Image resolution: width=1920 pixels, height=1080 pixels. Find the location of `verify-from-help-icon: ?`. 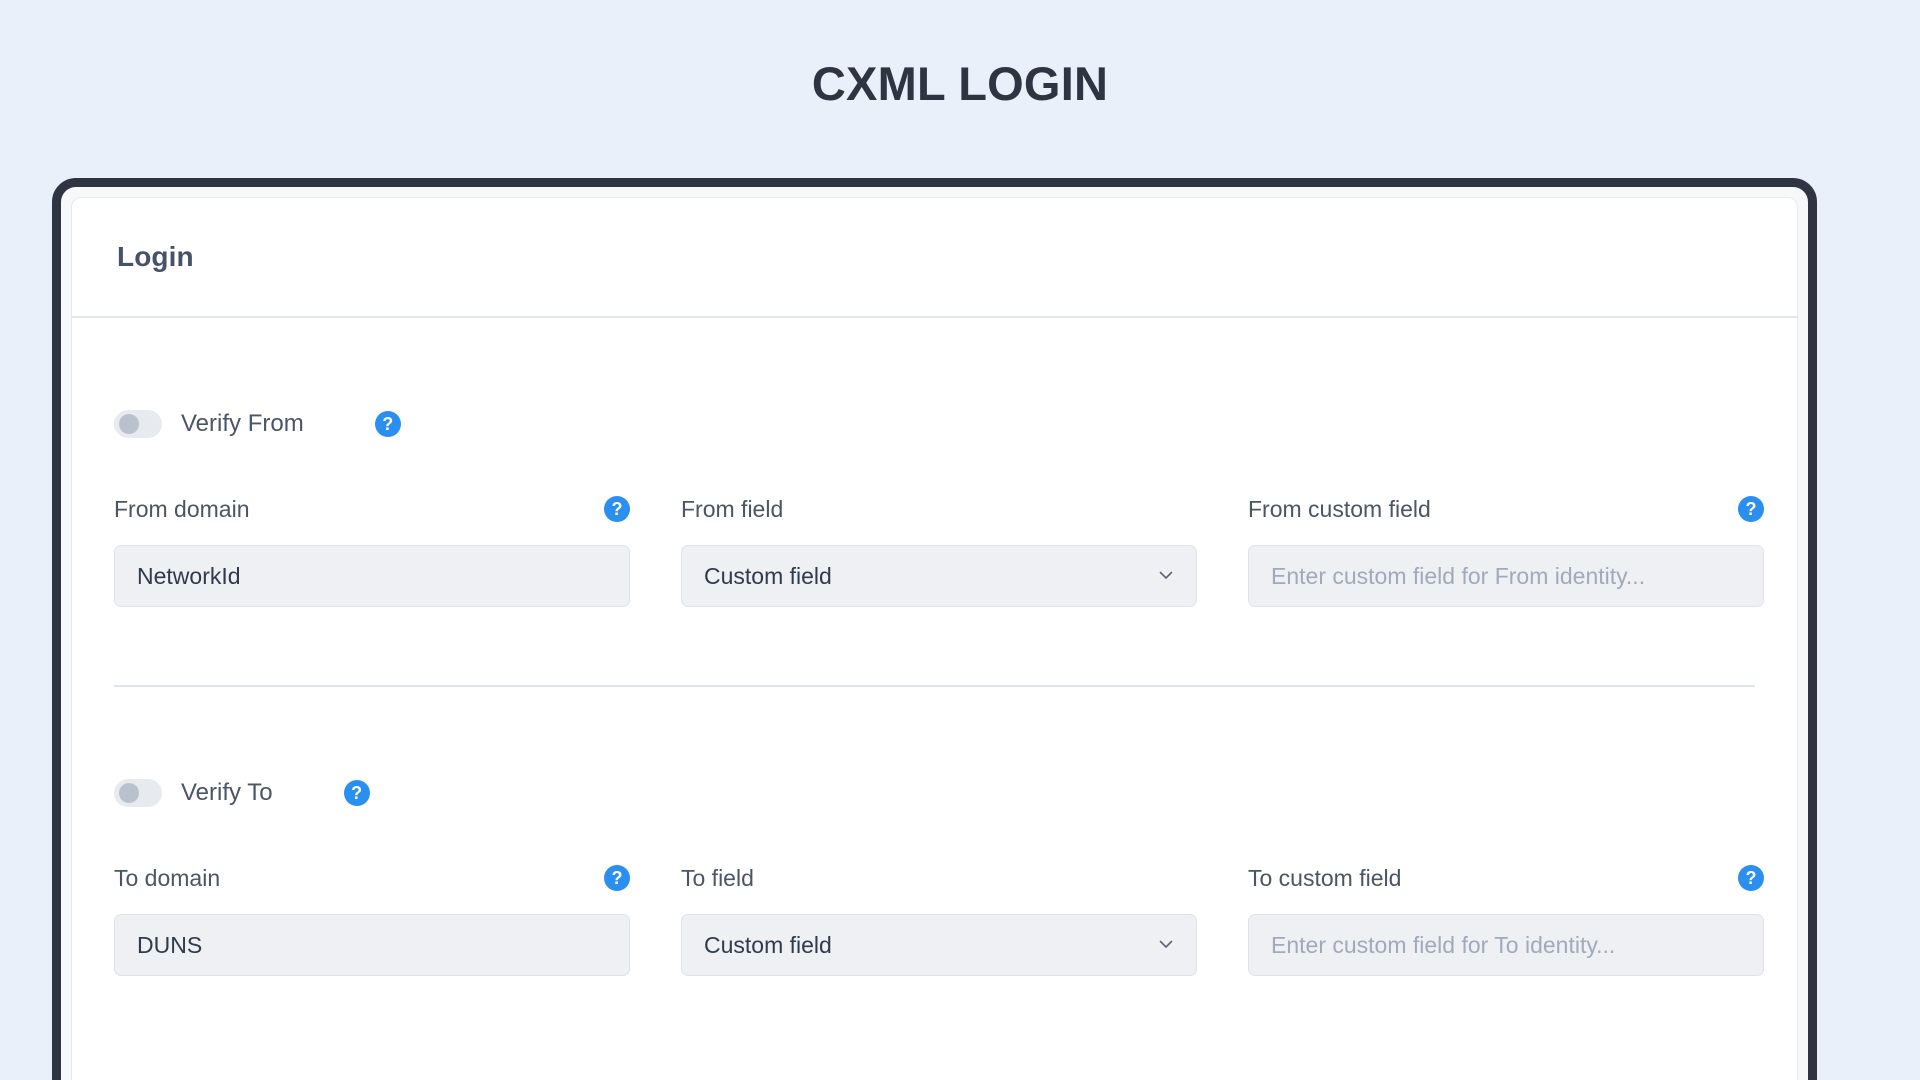

verify-from-help-icon: ? is located at coordinates (387, 424).